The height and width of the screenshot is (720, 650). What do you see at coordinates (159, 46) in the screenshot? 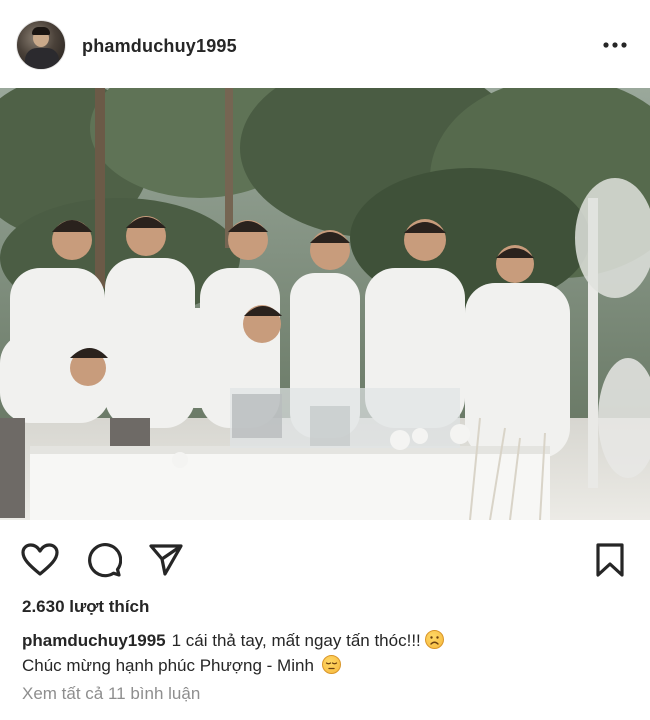
I see `post-username: phamduchuy1995` at bounding box center [159, 46].